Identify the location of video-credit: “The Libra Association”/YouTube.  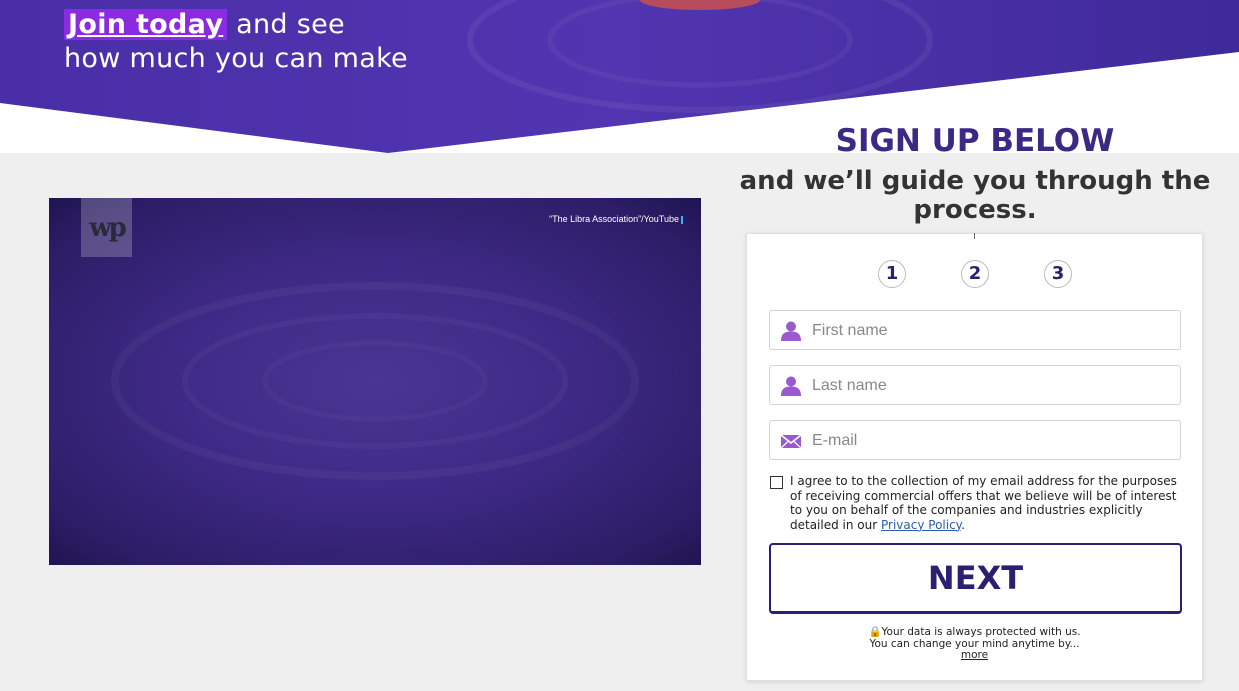
(616, 219).